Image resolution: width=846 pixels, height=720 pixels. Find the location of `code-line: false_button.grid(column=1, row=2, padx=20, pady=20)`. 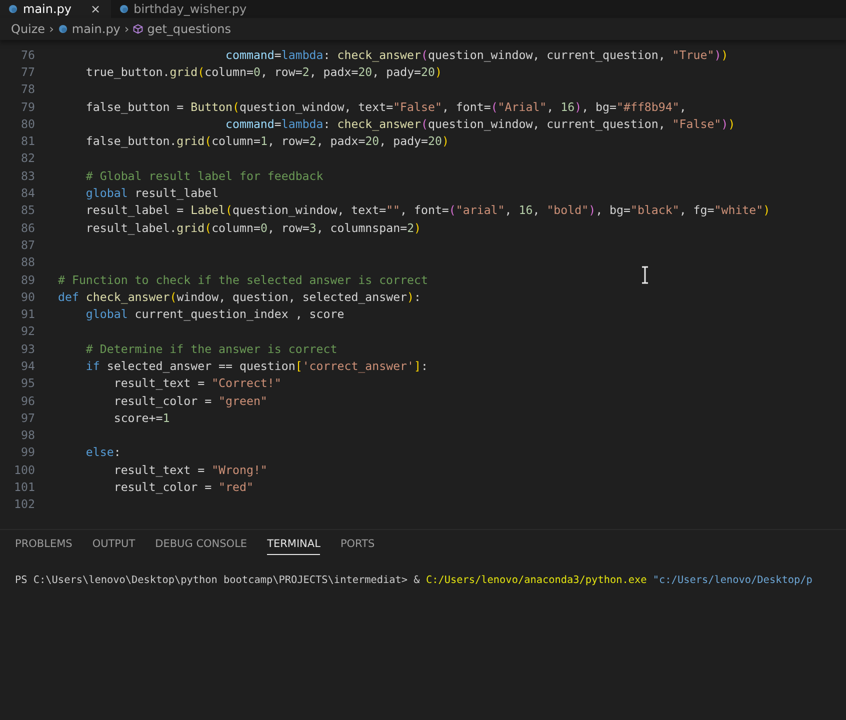

code-line: false_button.grid(column=1, row=2, padx=20, pady=20) is located at coordinates (266, 141).